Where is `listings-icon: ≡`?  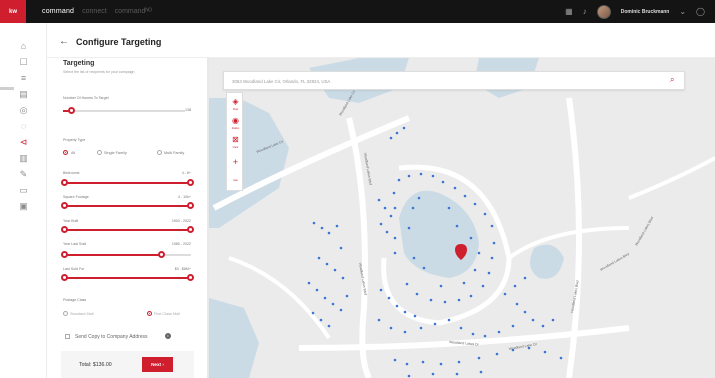 listings-icon: ≡ is located at coordinates (23, 78).